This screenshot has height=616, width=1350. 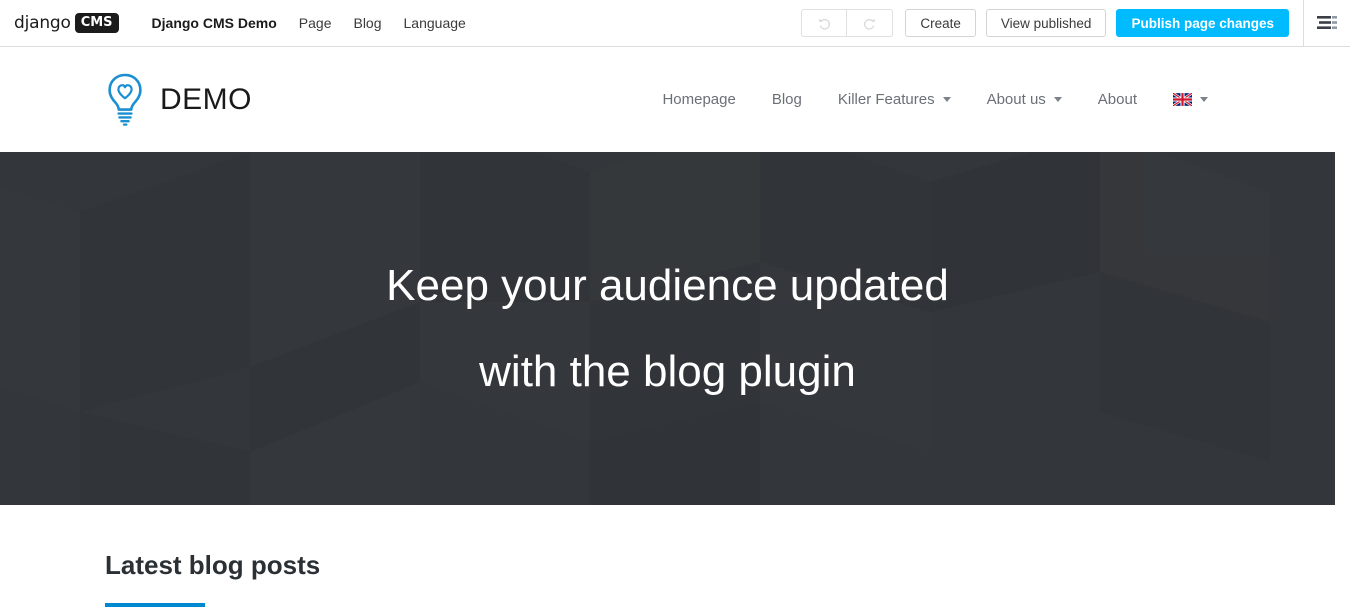 I want to click on toolbar-menu-page: Page, so click(x=315, y=23).